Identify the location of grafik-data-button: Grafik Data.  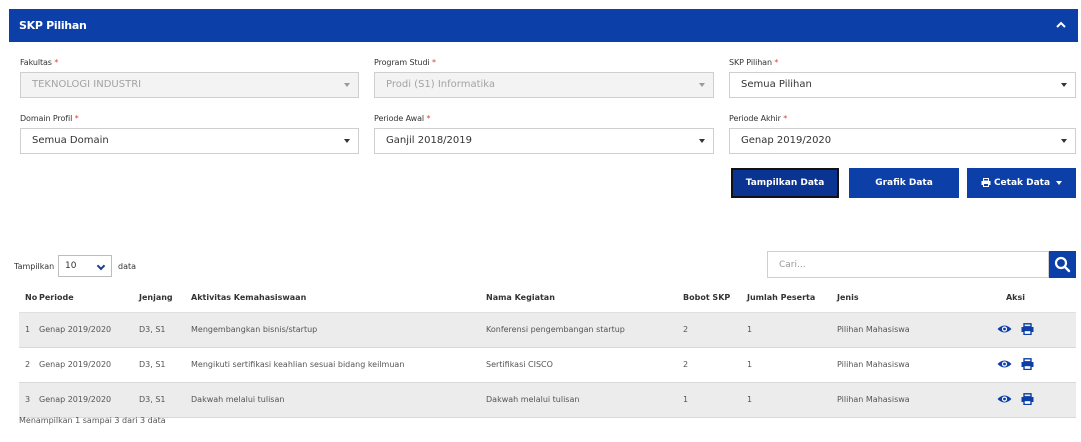
(904, 183).